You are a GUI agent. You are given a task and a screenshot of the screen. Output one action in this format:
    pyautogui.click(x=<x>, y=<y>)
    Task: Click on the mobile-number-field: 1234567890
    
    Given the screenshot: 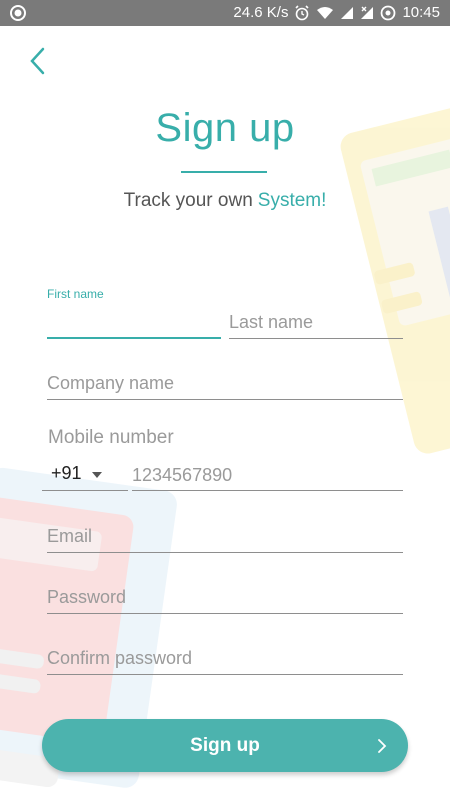 What is the action you would take?
    pyautogui.click(x=267, y=476)
    